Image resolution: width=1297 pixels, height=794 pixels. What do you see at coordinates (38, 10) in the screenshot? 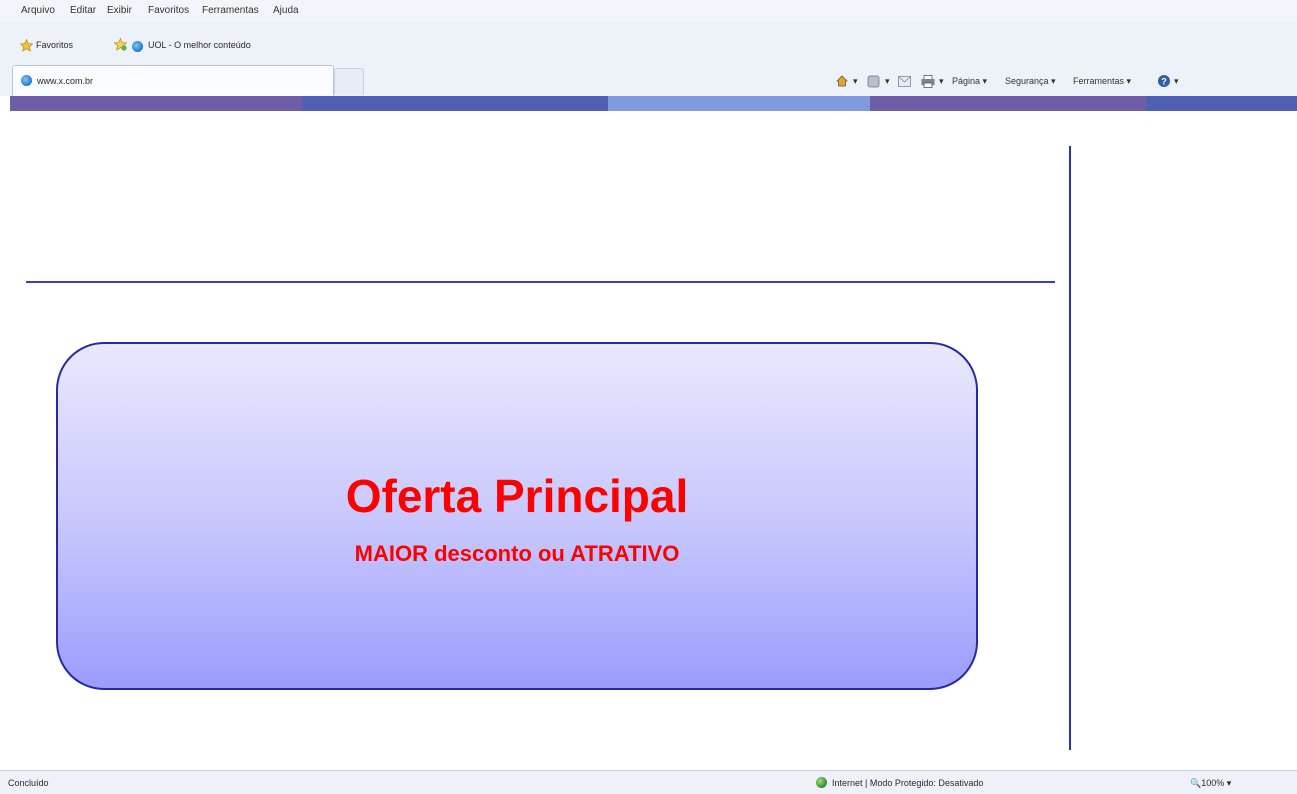
I see `menu-arquivo: Arquivo` at bounding box center [38, 10].